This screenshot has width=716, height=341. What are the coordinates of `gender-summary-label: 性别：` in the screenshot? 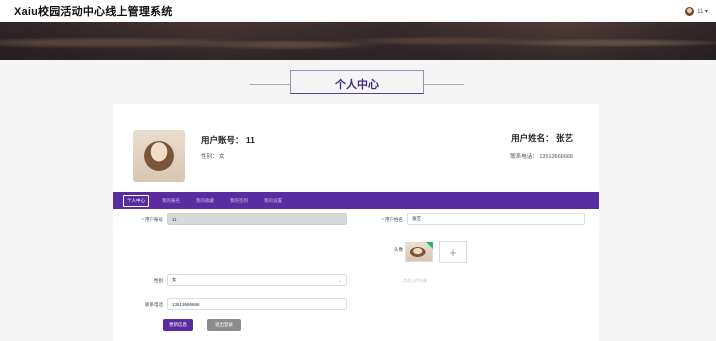 It's located at (209, 157).